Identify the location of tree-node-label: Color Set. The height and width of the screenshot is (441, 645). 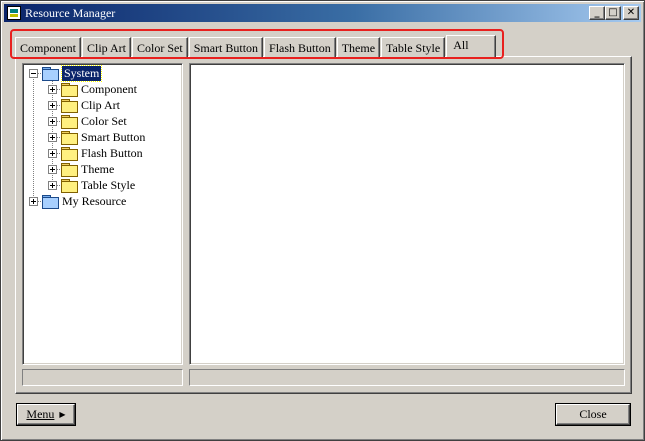
(104, 120).